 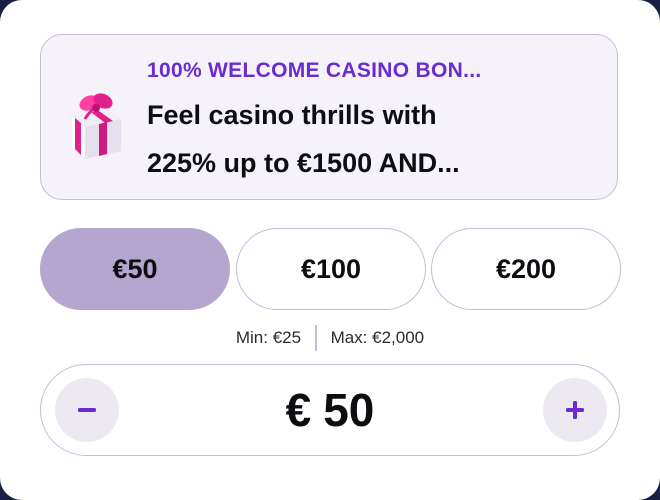 I want to click on minus-icon, so click(x=87, y=410).